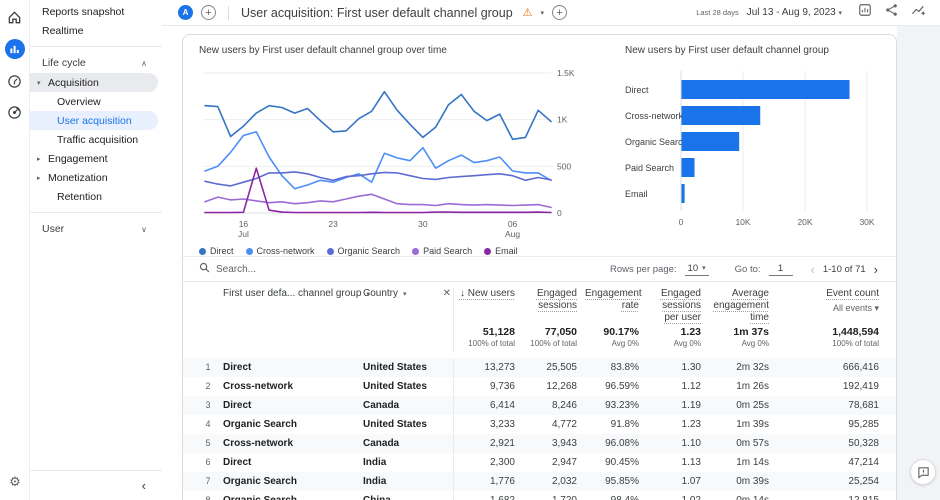 The image size is (940, 500). Describe the element at coordinates (559, 213) in the screenshot. I see `svg-text: 0` at that location.